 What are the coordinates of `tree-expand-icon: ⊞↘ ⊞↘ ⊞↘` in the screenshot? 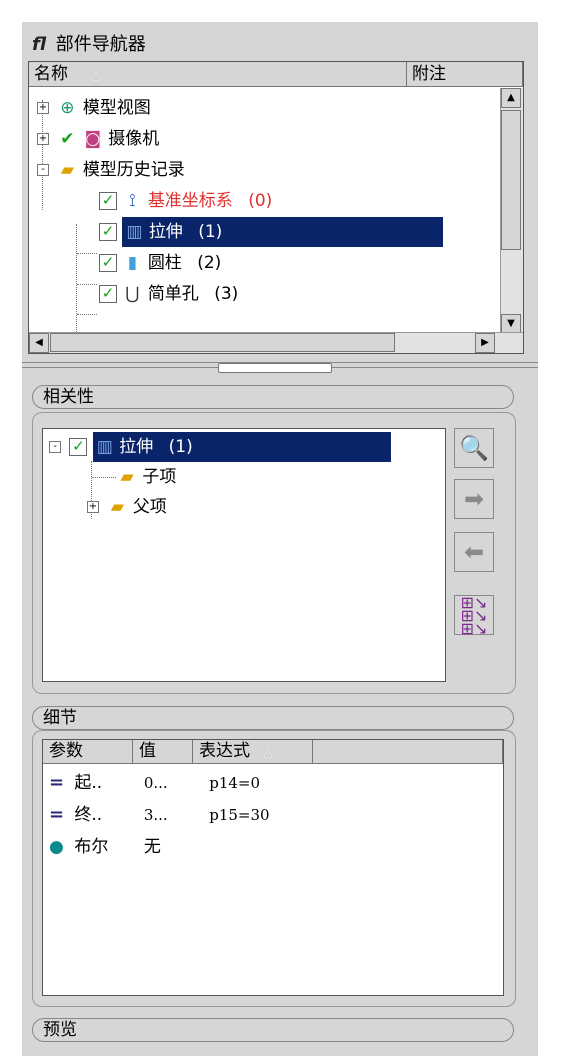 It's located at (474, 615).